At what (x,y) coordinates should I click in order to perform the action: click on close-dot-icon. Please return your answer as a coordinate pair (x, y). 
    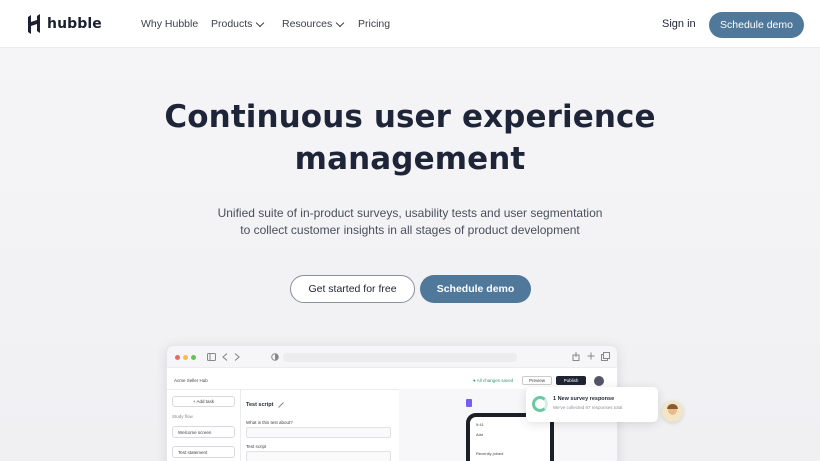
    Looking at the image, I should click on (177, 357).